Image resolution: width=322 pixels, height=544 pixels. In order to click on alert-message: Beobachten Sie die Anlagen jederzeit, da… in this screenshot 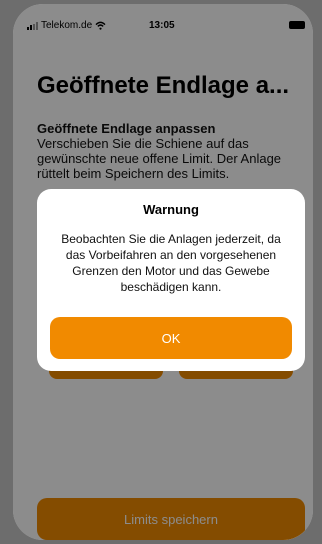, I will do `click(171, 263)`.